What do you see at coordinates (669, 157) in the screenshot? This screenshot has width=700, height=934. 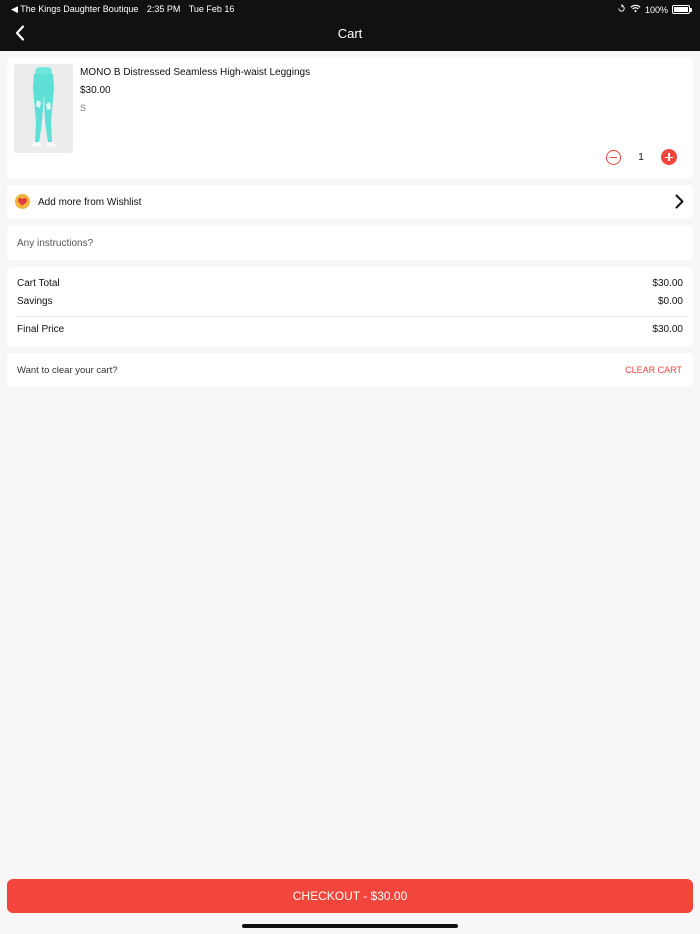 I see `increase-quantity-button` at bounding box center [669, 157].